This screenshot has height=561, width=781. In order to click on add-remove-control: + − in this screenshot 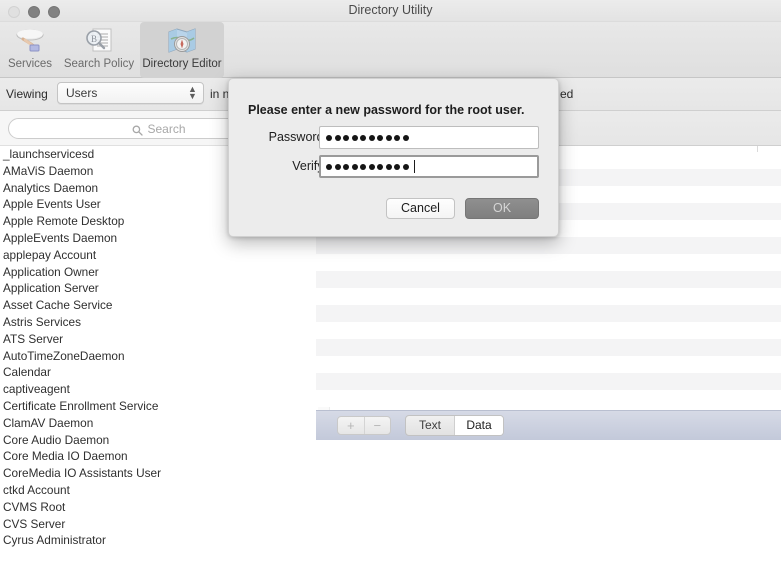, I will do `click(364, 425)`.